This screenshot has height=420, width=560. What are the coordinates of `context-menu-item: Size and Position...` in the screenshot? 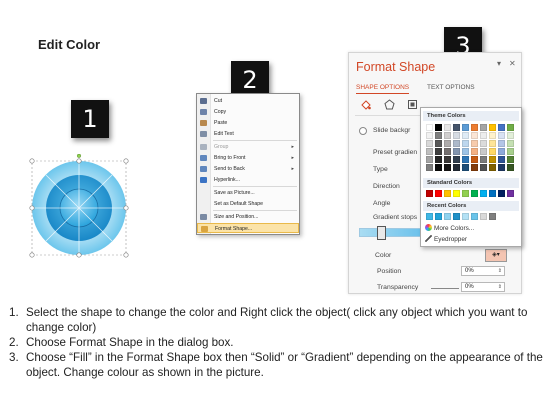 It's located at (248, 217).